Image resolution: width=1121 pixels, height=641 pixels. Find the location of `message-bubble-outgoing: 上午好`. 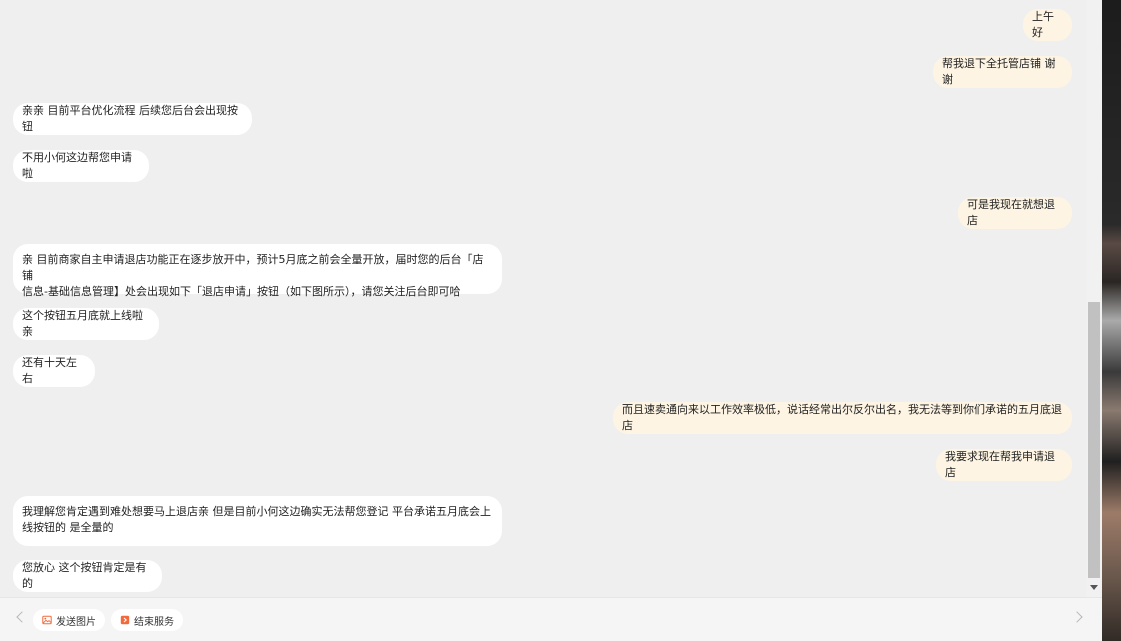

message-bubble-outgoing: 上午好 is located at coordinates (1047, 25).